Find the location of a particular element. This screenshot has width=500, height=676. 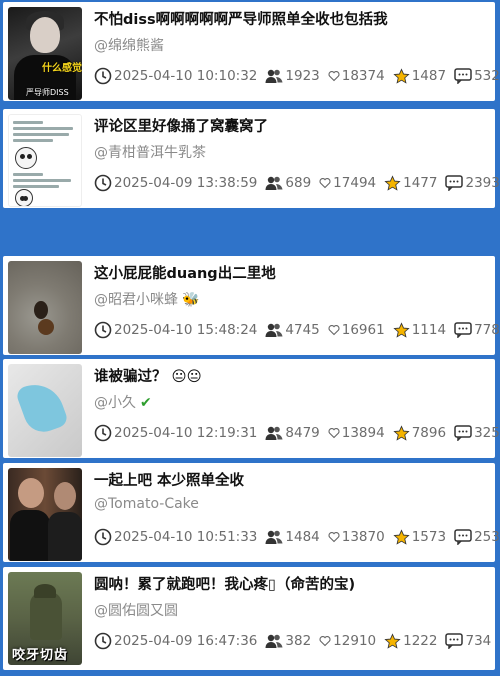

item-author: @小久 ✔ is located at coordinates (123, 402).